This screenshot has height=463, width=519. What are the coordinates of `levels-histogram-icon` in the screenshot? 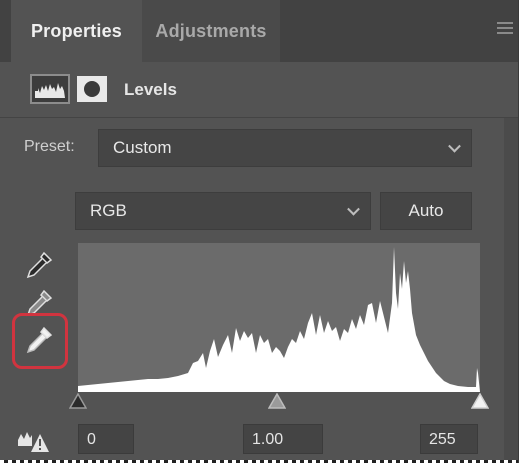 It's located at (50, 89).